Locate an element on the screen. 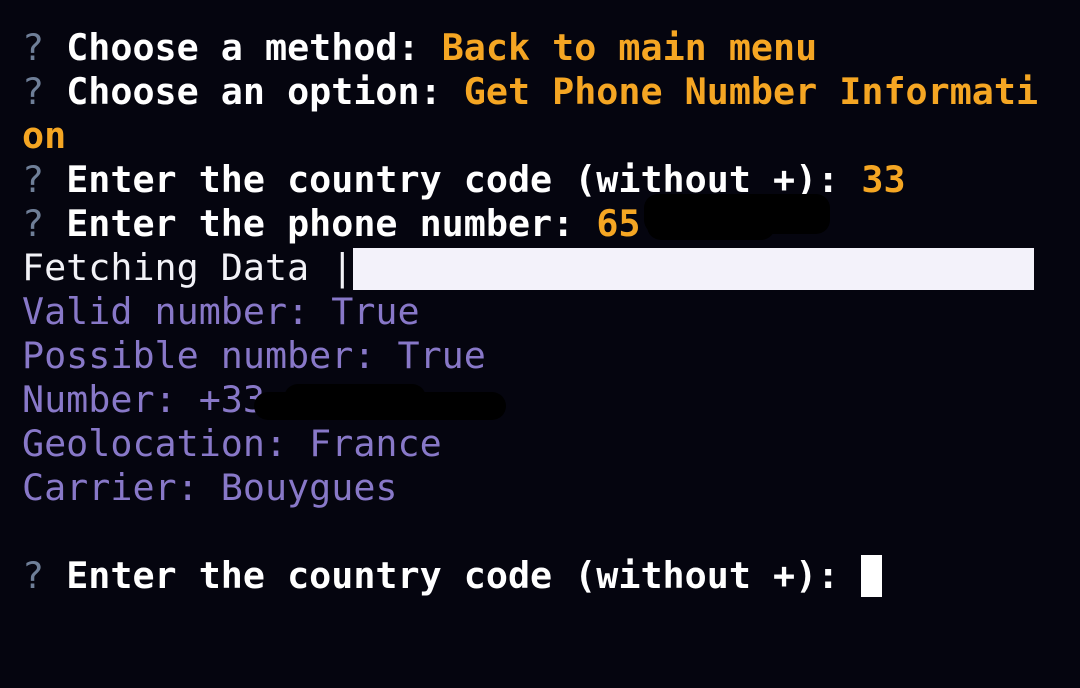 The height and width of the screenshot is (688, 1080). progress-bar is located at coordinates (693, 269).